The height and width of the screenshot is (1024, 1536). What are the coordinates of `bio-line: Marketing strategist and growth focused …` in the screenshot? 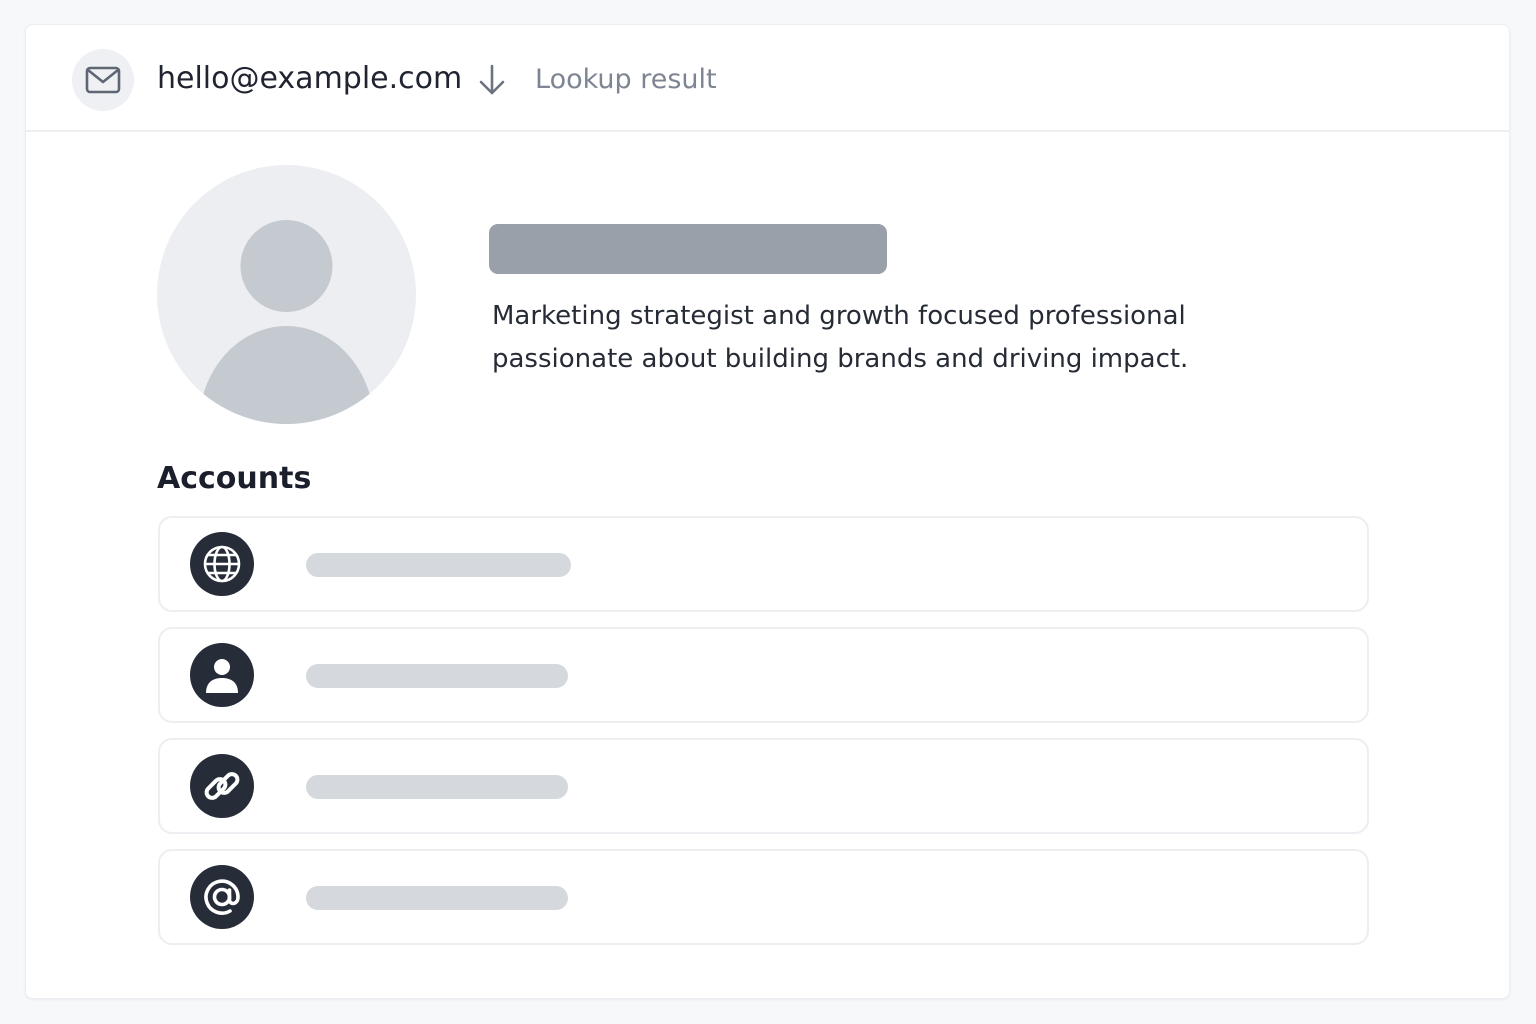 It's located at (839, 316).